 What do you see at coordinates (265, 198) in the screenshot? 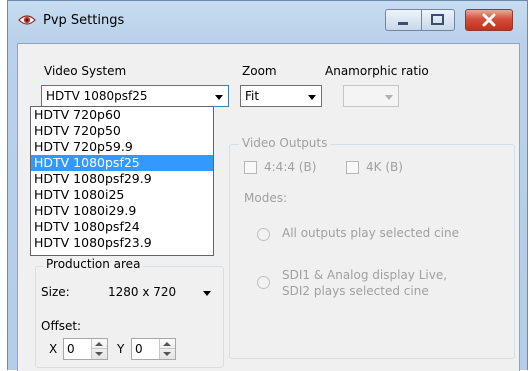
I see `modes-label: Modes:` at bounding box center [265, 198].